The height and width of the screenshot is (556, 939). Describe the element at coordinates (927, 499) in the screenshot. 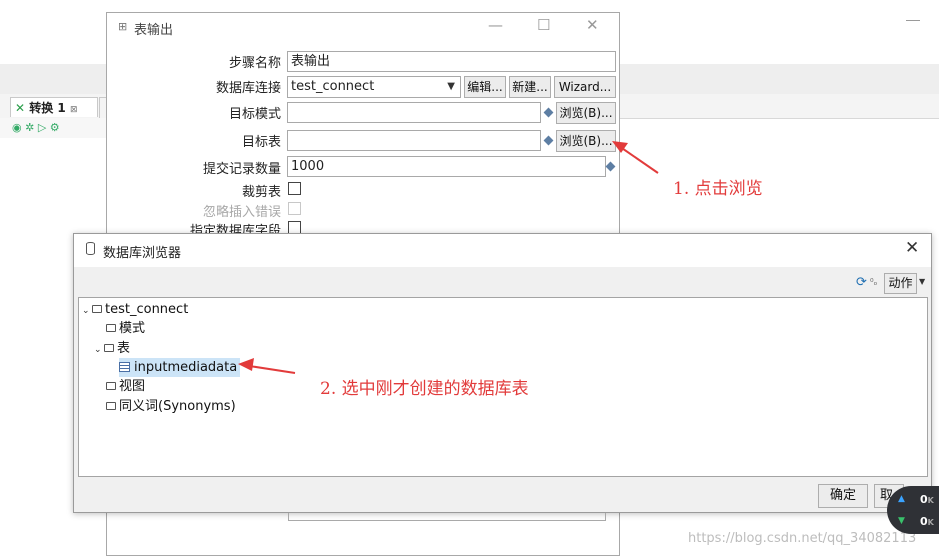

I see `upload-speed: 0K` at that location.